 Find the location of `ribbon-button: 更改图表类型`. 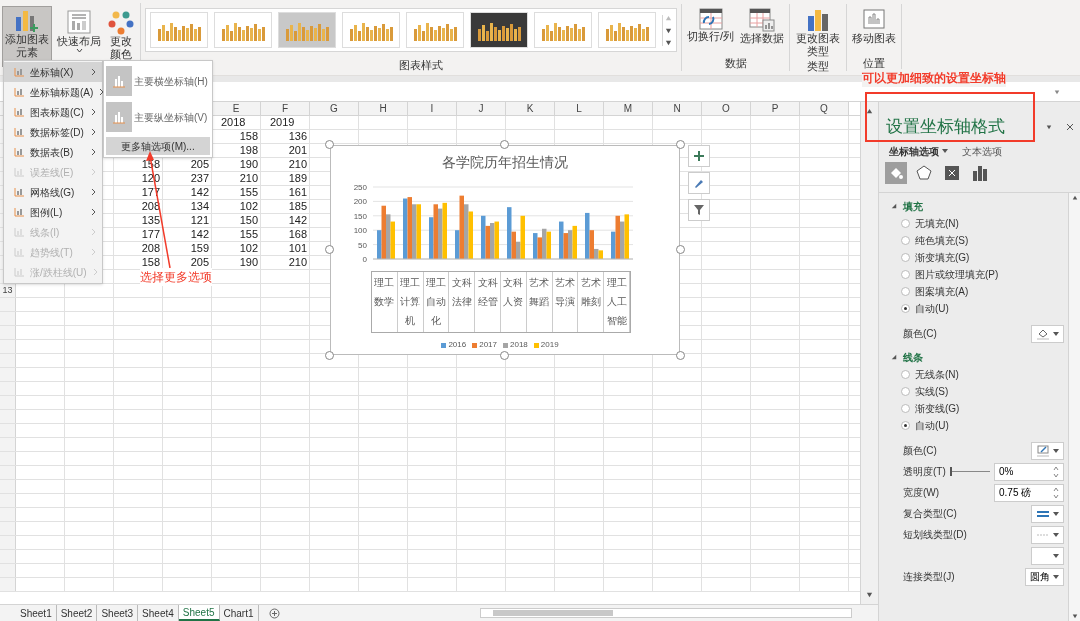

ribbon-button: 更改图表类型 is located at coordinates (818, 33).